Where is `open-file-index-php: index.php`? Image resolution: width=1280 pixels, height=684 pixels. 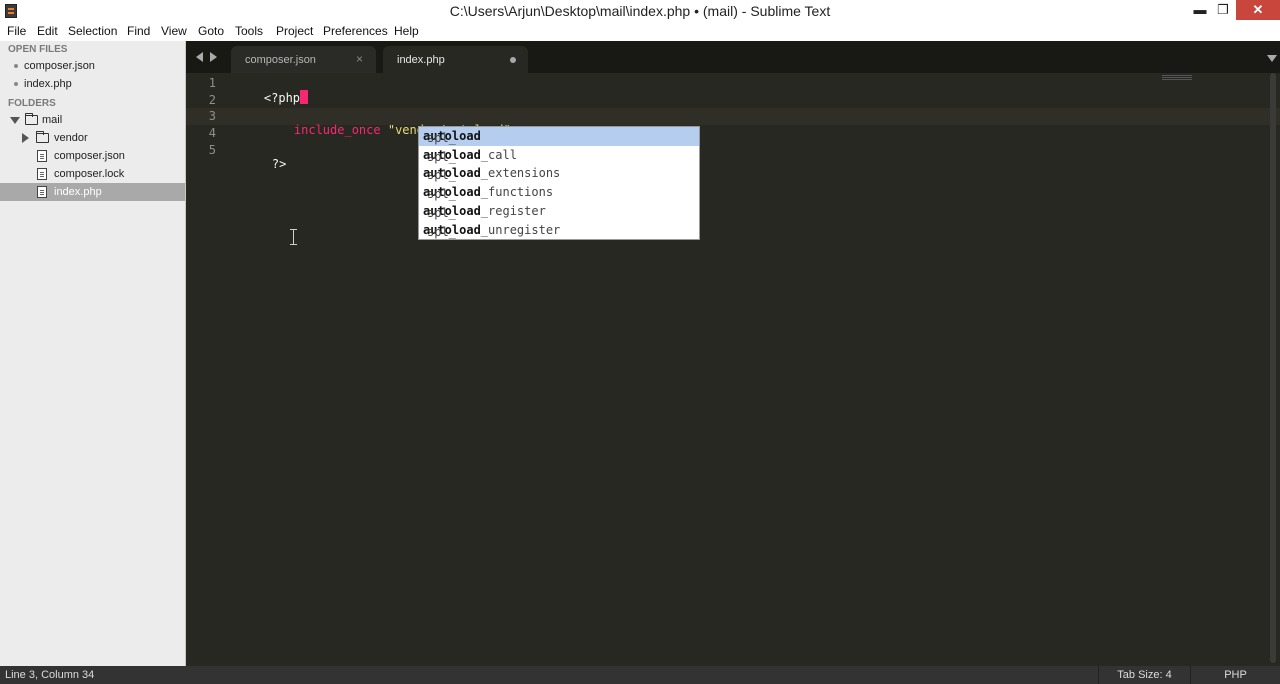 open-file-index-php: index.php is located at coordinates (92, 84).